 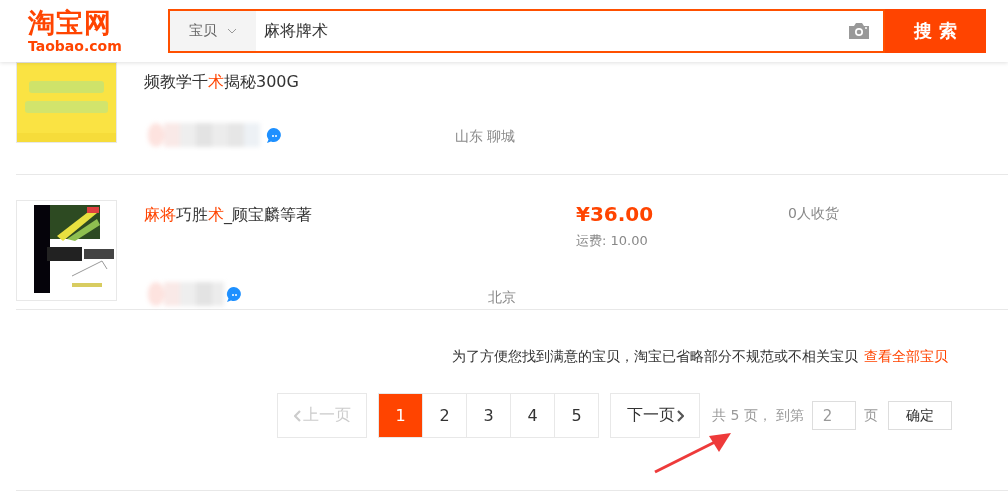 What do you see at coordinates (906, 357) in the screenshot?
I see `view-all-link: 查看全部宝贝` at bounding box center [906, 357].